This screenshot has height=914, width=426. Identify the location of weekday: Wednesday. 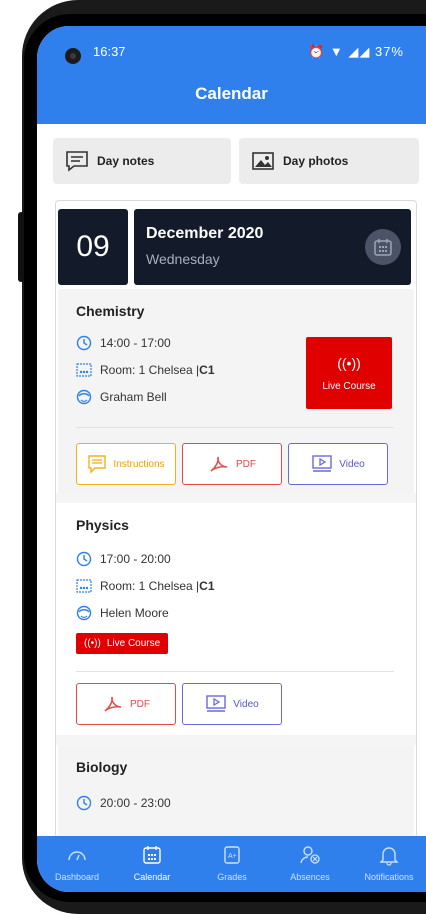
(183, 259).